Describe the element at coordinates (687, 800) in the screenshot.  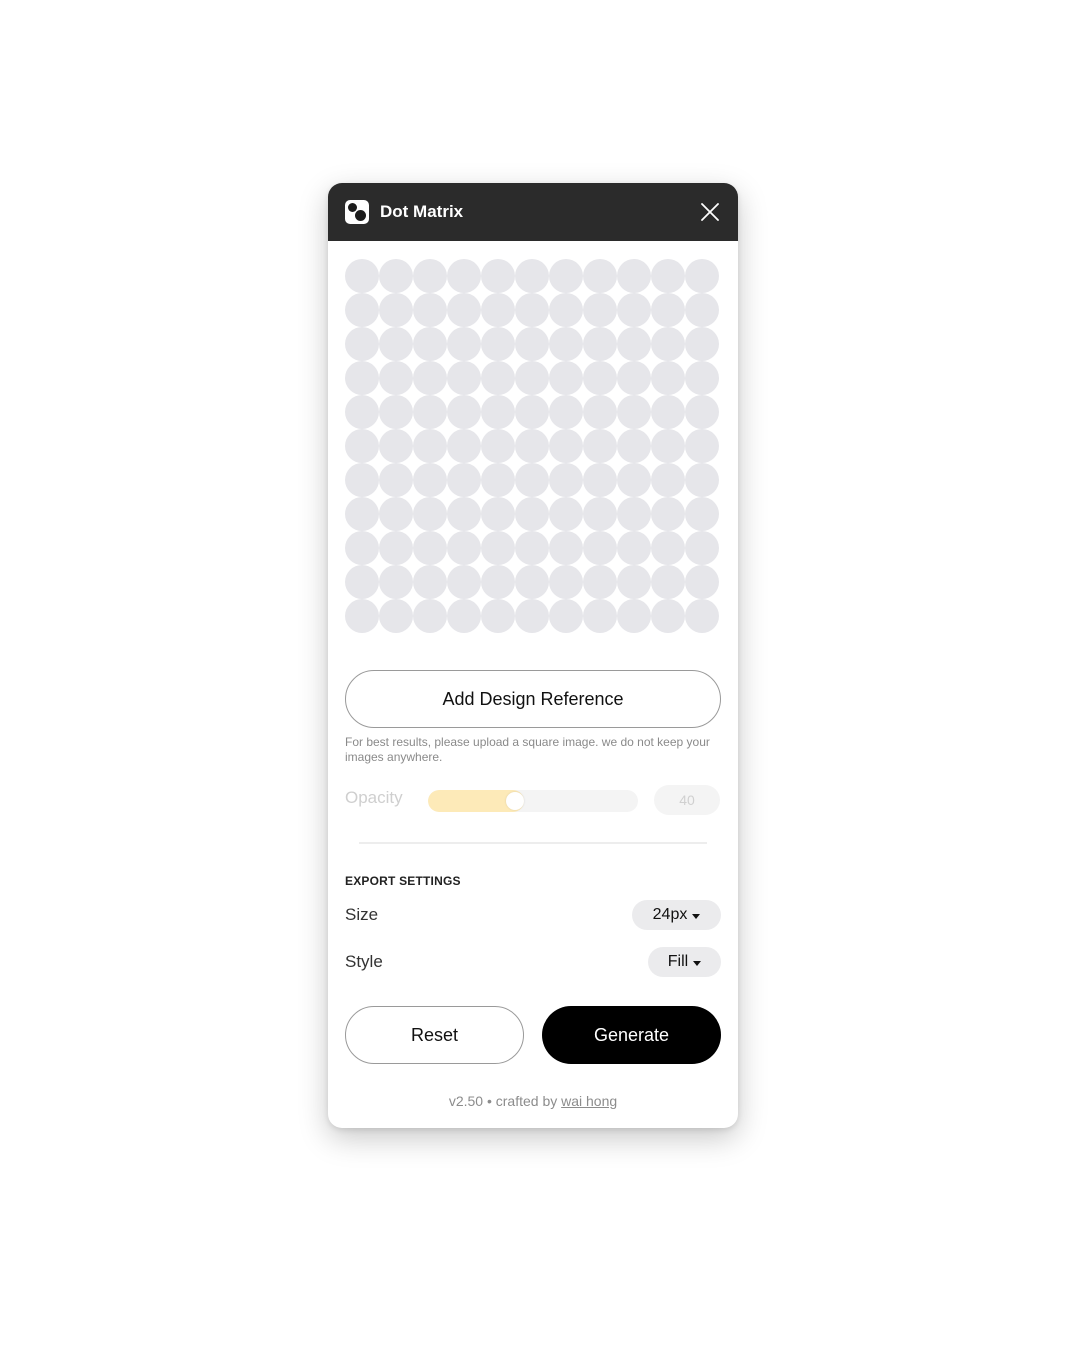
I see `opacity-value-field: 40` at that location.